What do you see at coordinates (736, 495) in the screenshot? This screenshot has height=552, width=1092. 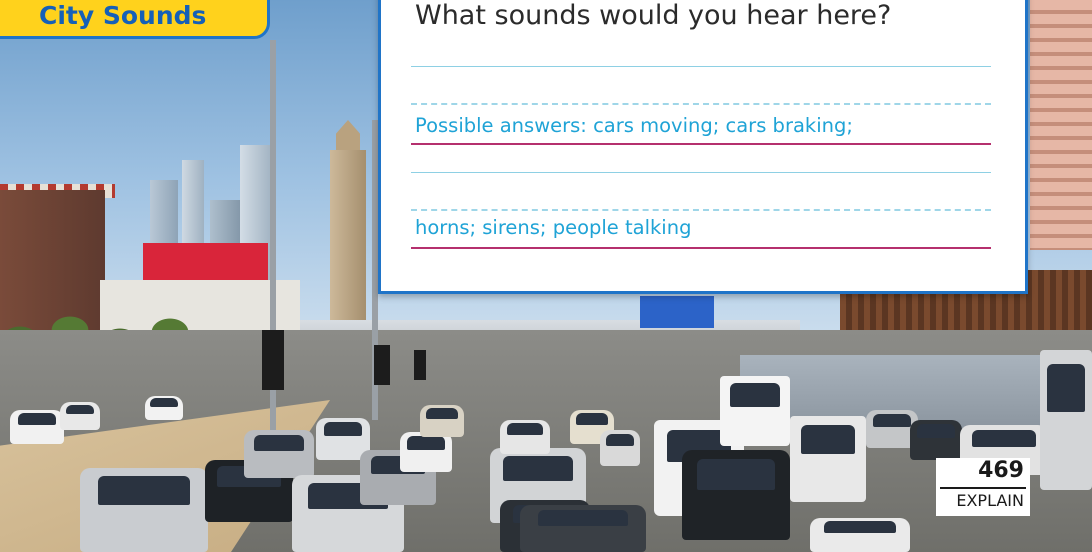 I see `suv` at bounding box center [736, 495].